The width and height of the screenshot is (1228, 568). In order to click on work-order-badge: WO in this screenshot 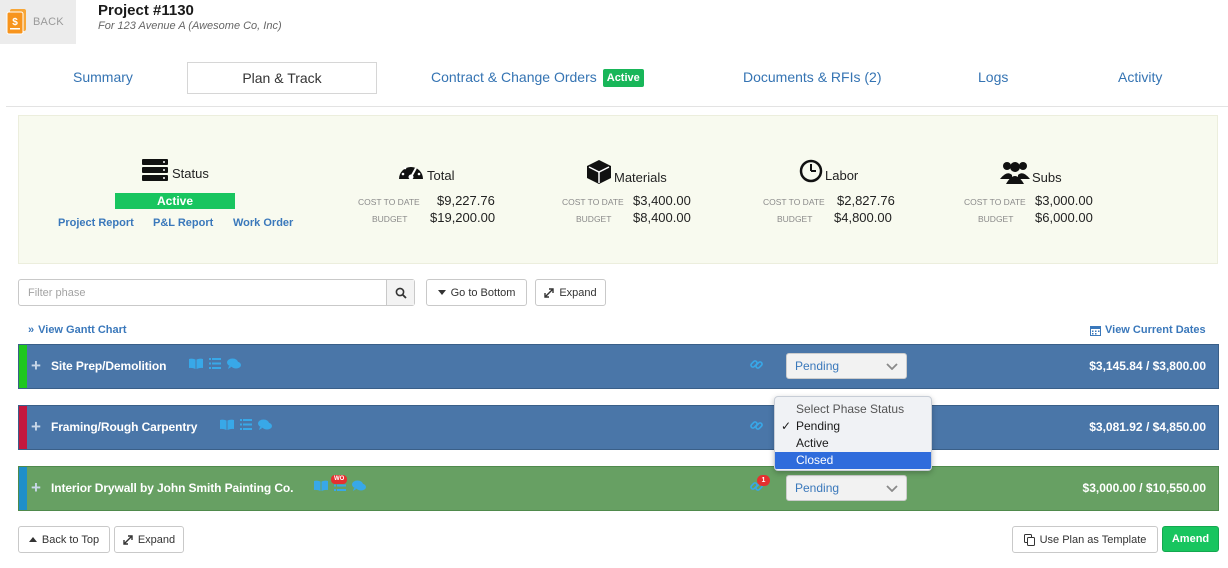, I will do `click(339, 479)`.